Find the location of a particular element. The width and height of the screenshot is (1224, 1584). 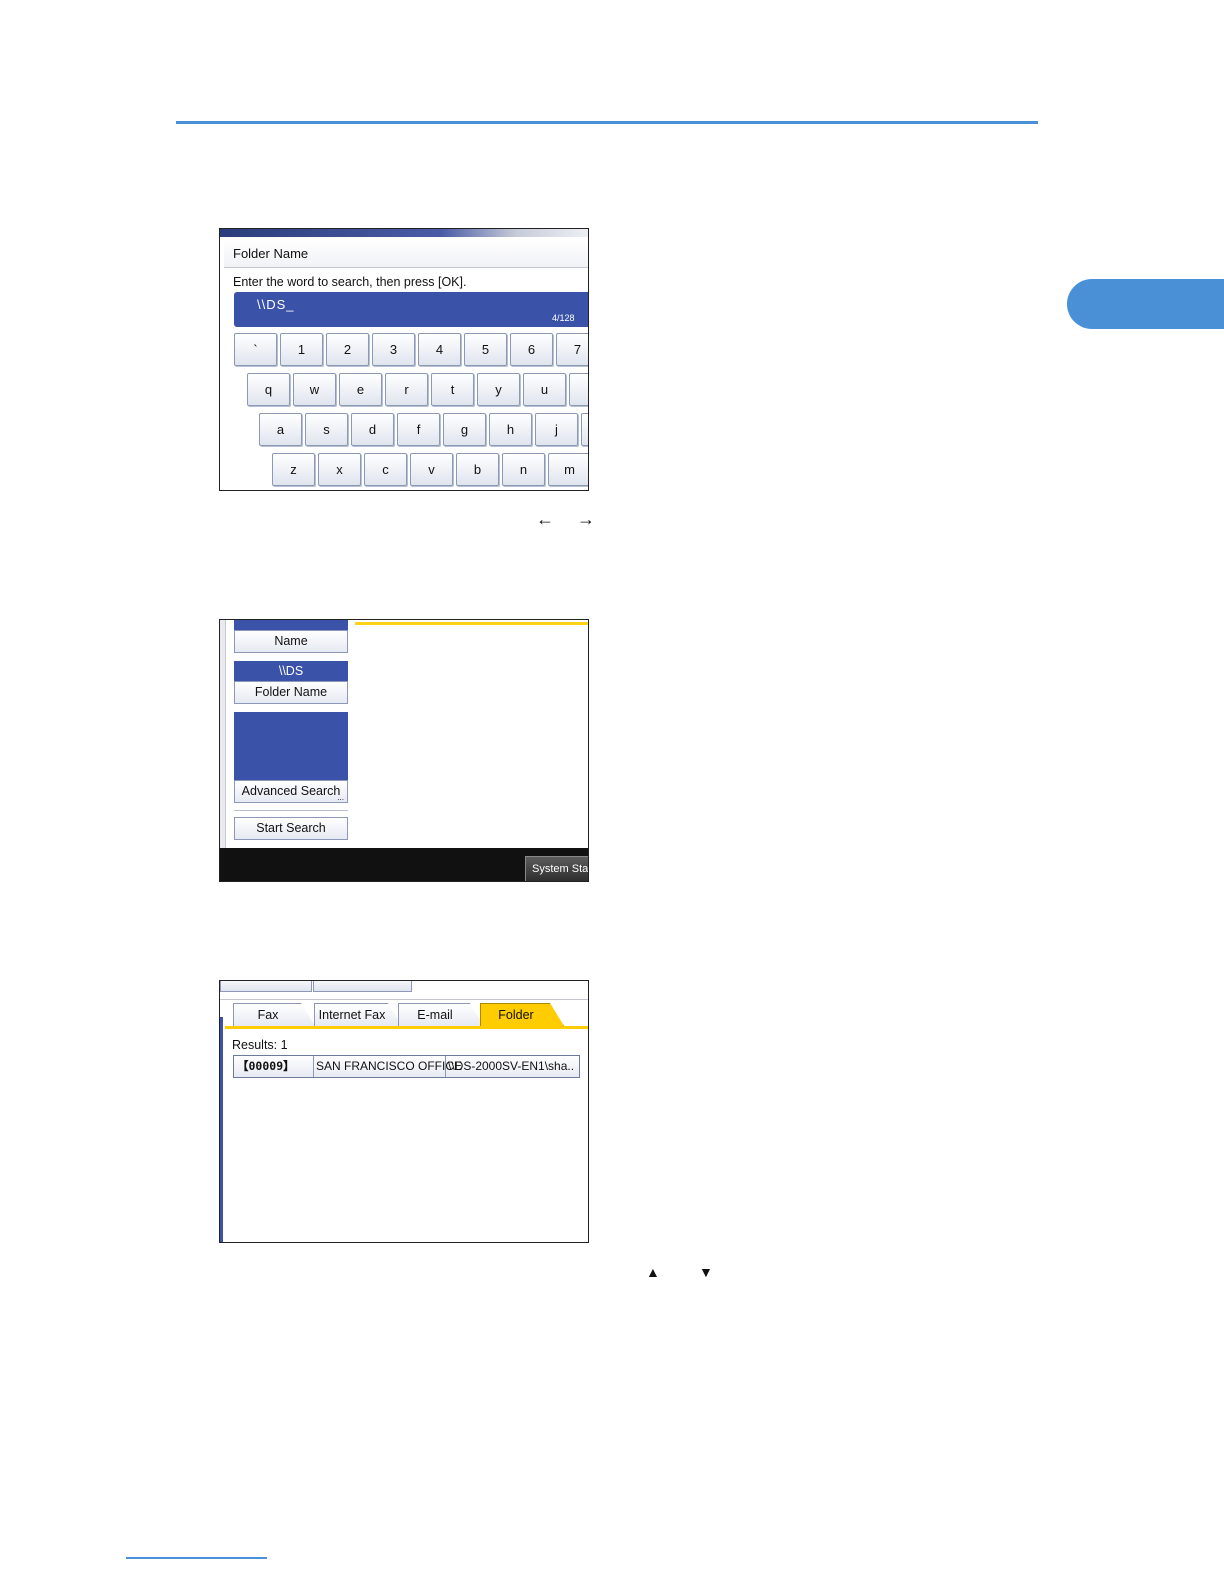

system-status-button: System Status is located at coordinates (556, 868).